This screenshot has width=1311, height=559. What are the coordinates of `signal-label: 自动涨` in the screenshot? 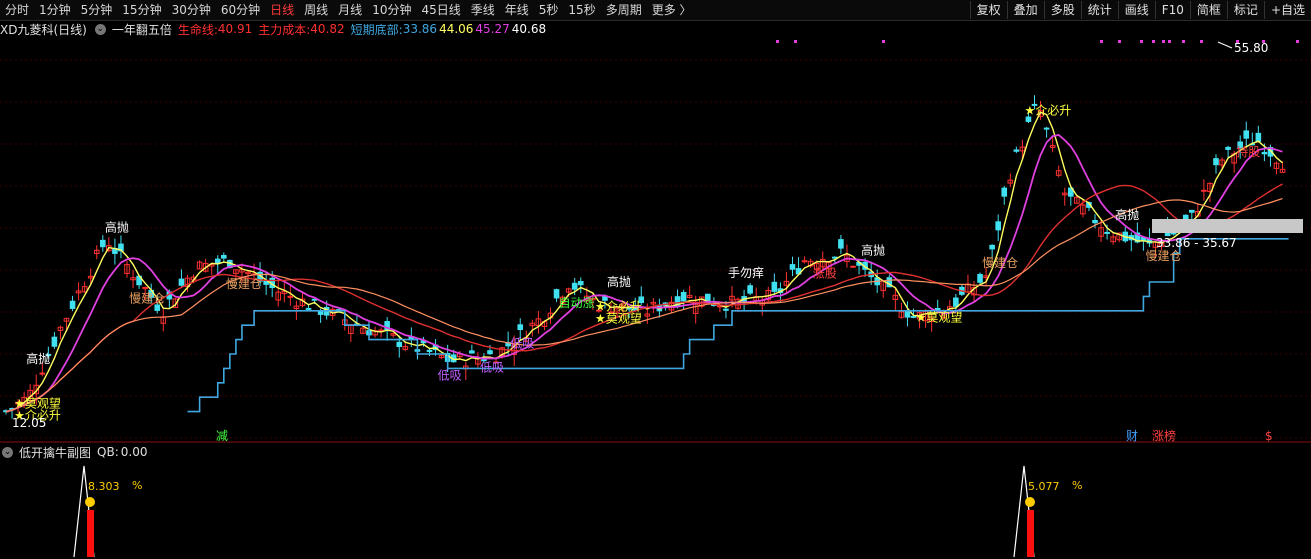 It's located at (577, 302).